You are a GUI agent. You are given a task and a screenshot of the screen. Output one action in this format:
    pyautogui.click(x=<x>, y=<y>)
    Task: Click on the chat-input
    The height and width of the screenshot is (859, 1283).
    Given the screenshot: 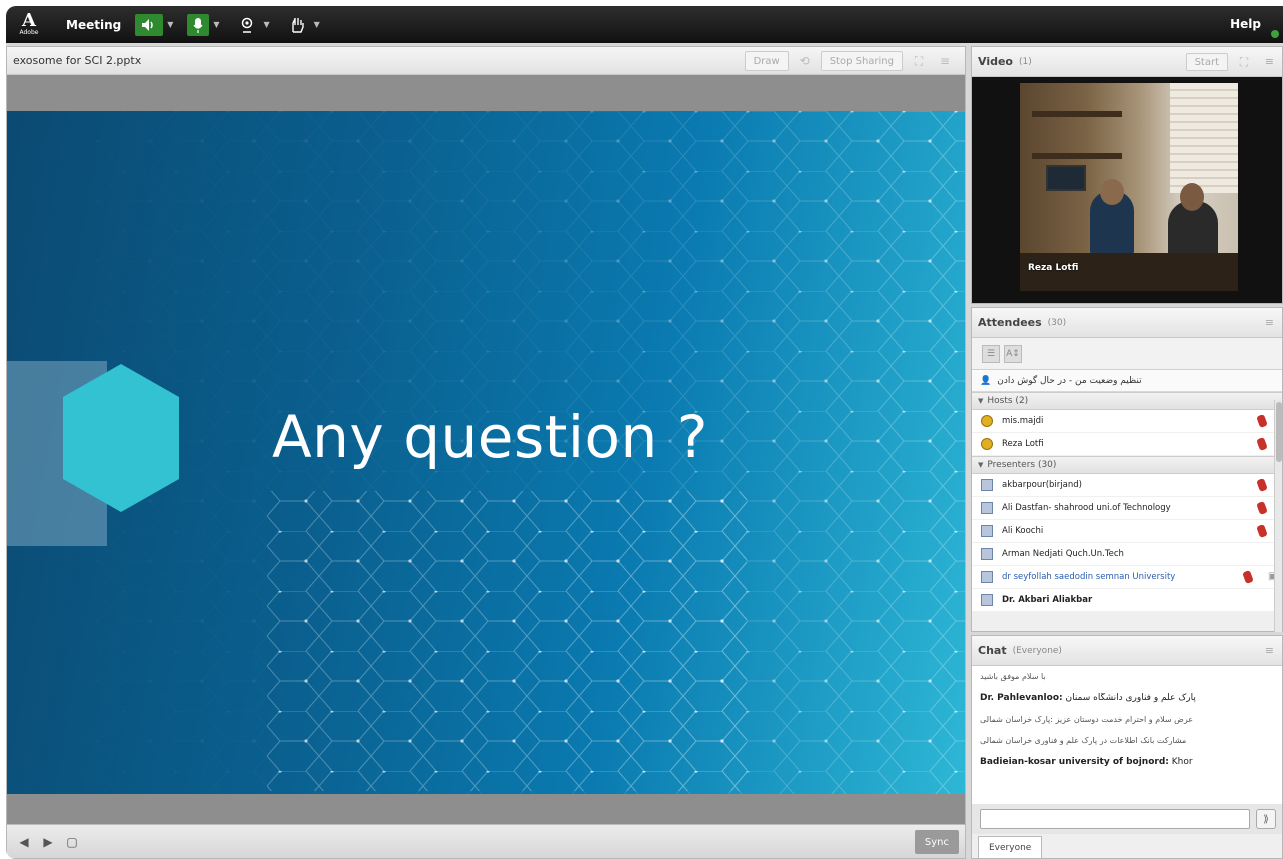 What is the action you would take?
    pyautogui.click(x=1115, y=819)
    